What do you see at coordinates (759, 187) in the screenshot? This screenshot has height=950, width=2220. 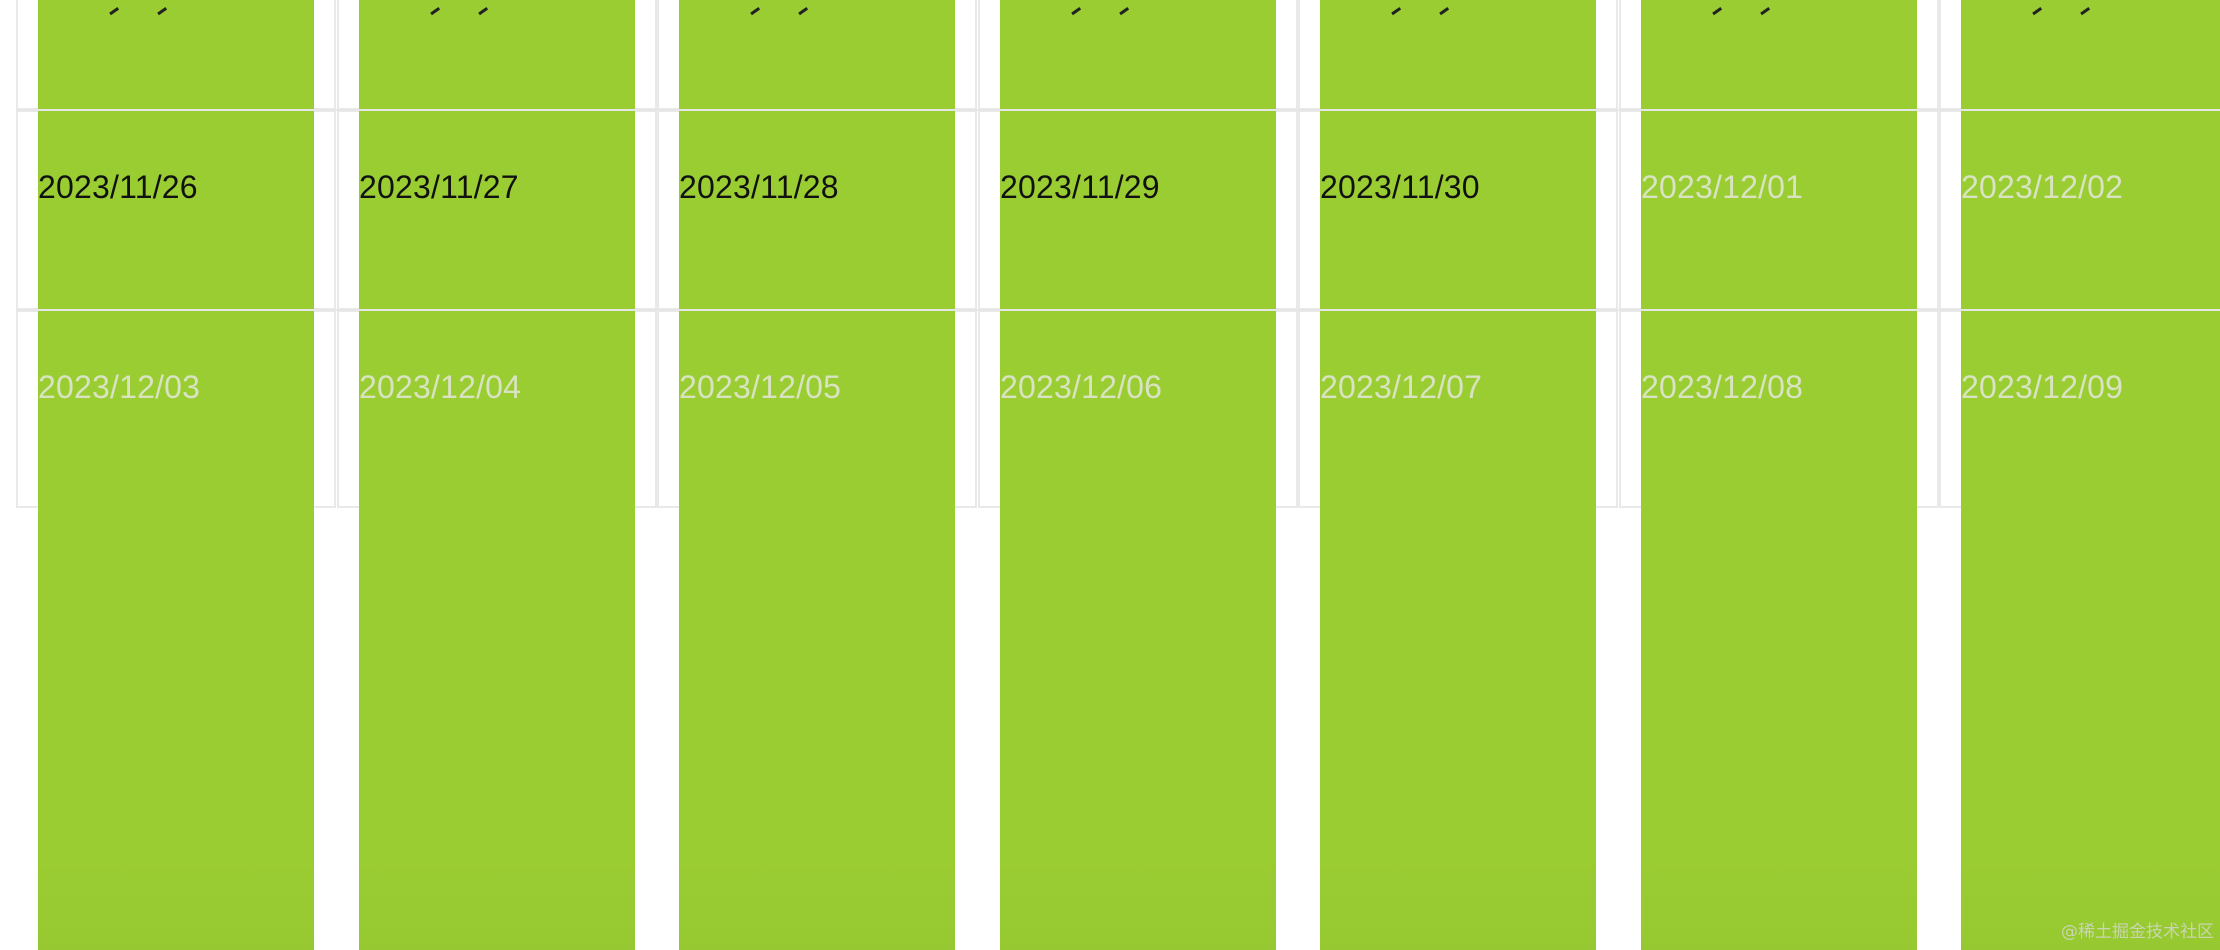 I see `date-label: 2023/11/28` at bounding box center [759, 187].